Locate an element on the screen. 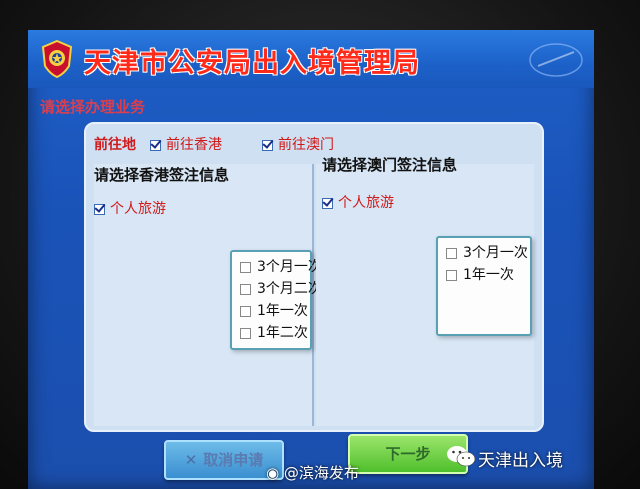 The image size is (640, 489). macau-category: 个人旅游 is located at coordinates (358, 202).